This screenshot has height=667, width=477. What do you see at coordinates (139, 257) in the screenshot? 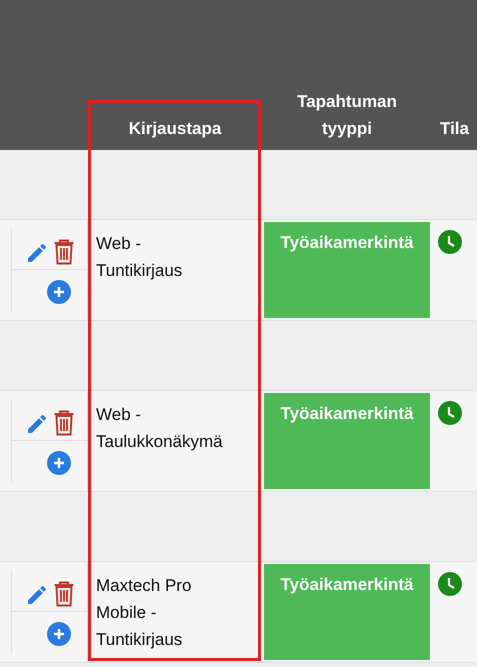
I see `method-text: Web - Tuntikirjaus` at bounding box center [139, 257].